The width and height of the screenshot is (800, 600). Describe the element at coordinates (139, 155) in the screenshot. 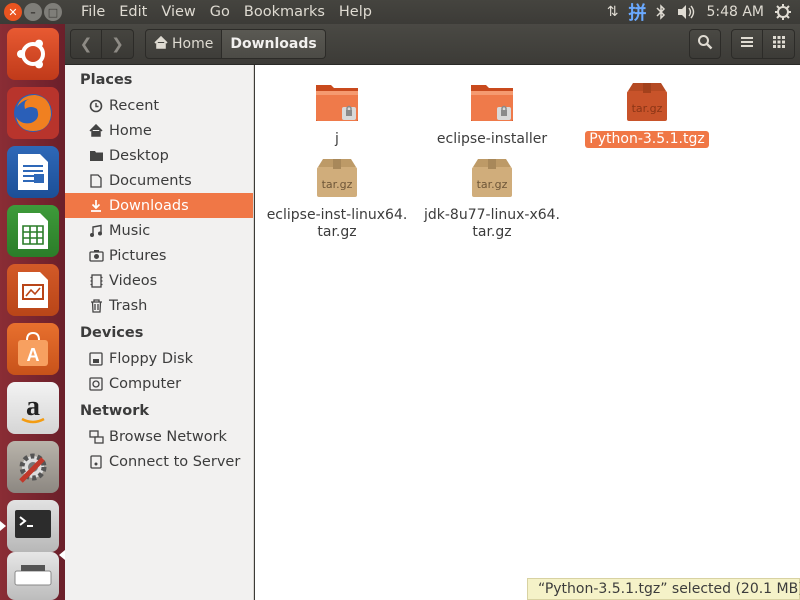

I see `sidebar-label-desktop: Desktop` at that location.